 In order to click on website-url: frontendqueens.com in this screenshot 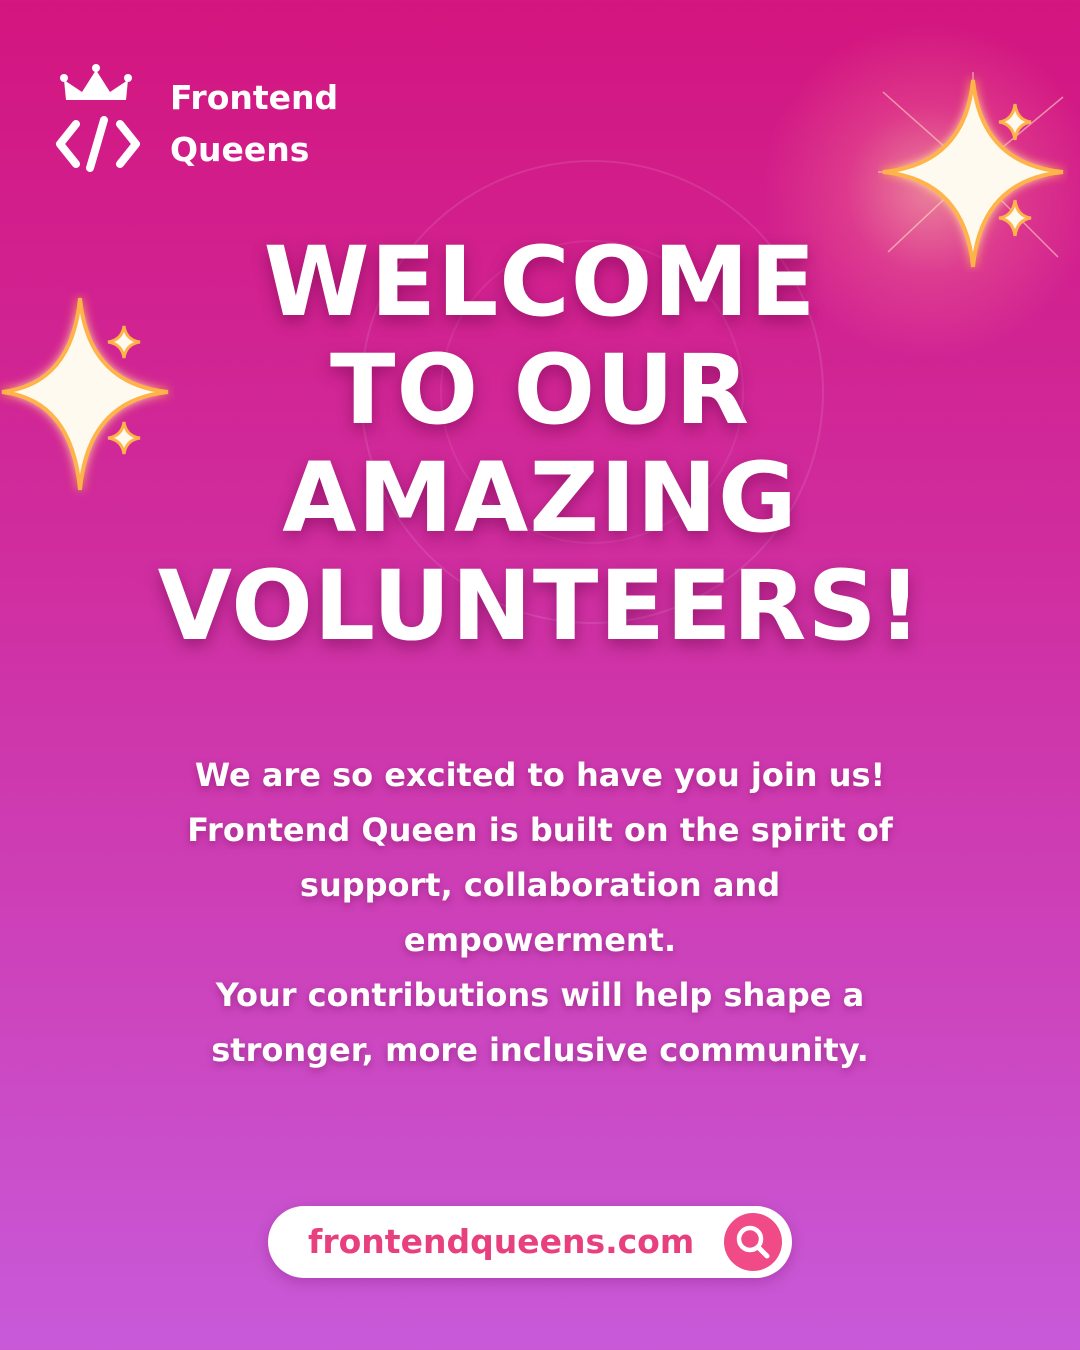, I will do `click(501, 1242)`.